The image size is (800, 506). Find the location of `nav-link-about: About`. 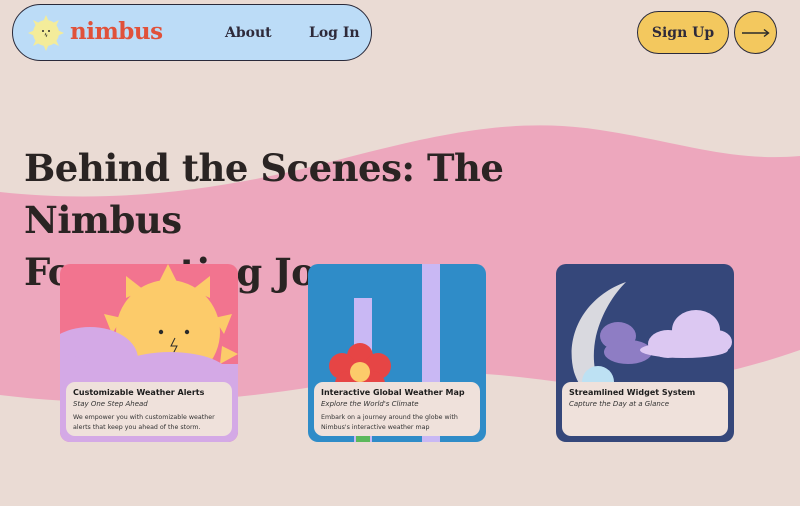

nav-link-about: About is located at coordinates (248, 33).